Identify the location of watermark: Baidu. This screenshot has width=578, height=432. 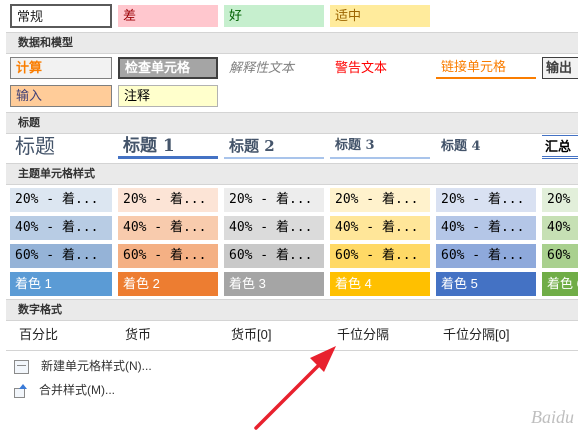
(552, 417).